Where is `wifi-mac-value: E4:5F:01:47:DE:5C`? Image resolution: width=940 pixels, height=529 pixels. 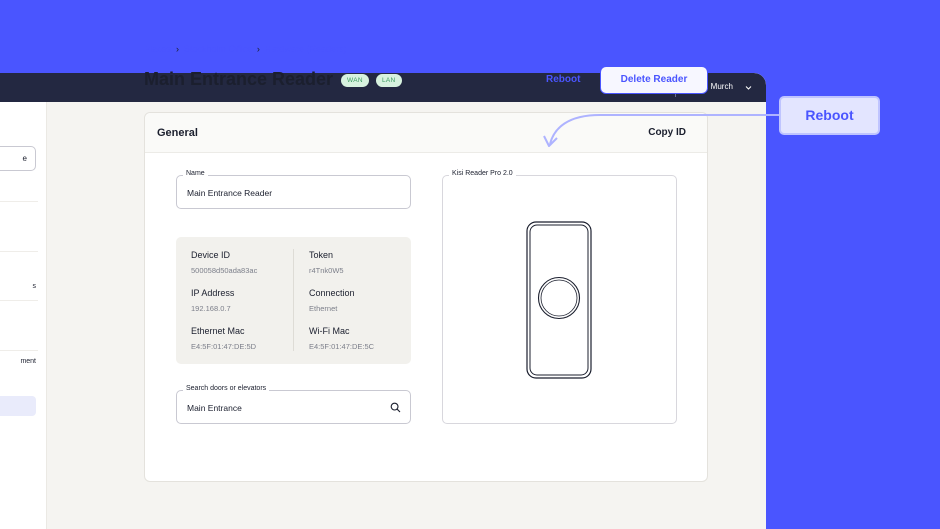
wifi-mac-value: E4:5F:01:47:DE:5C is located at coordinates (342, 346).